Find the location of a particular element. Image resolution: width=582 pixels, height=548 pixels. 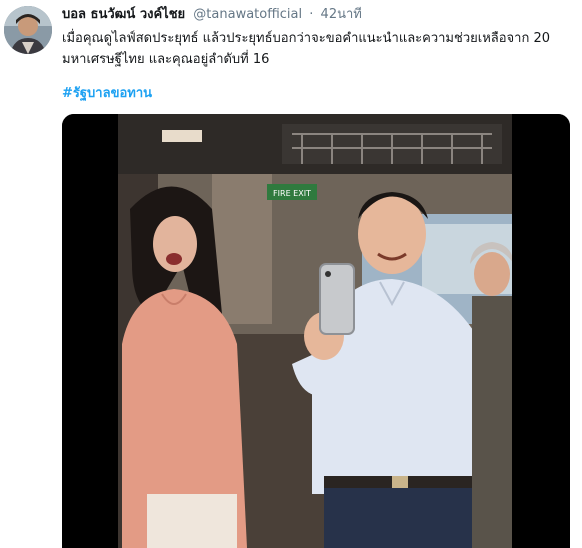

avatar is located at coordinates (28, 30).